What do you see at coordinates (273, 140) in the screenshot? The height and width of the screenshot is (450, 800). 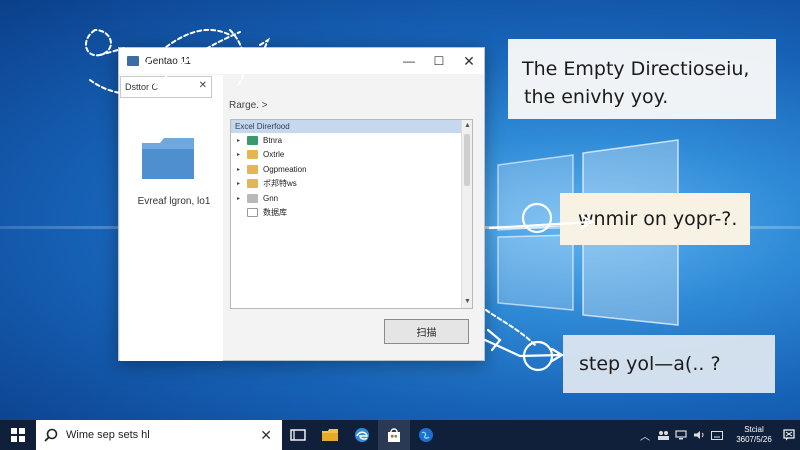 I see `tree-item-label: Btnra` at bounding box center [273, 140].